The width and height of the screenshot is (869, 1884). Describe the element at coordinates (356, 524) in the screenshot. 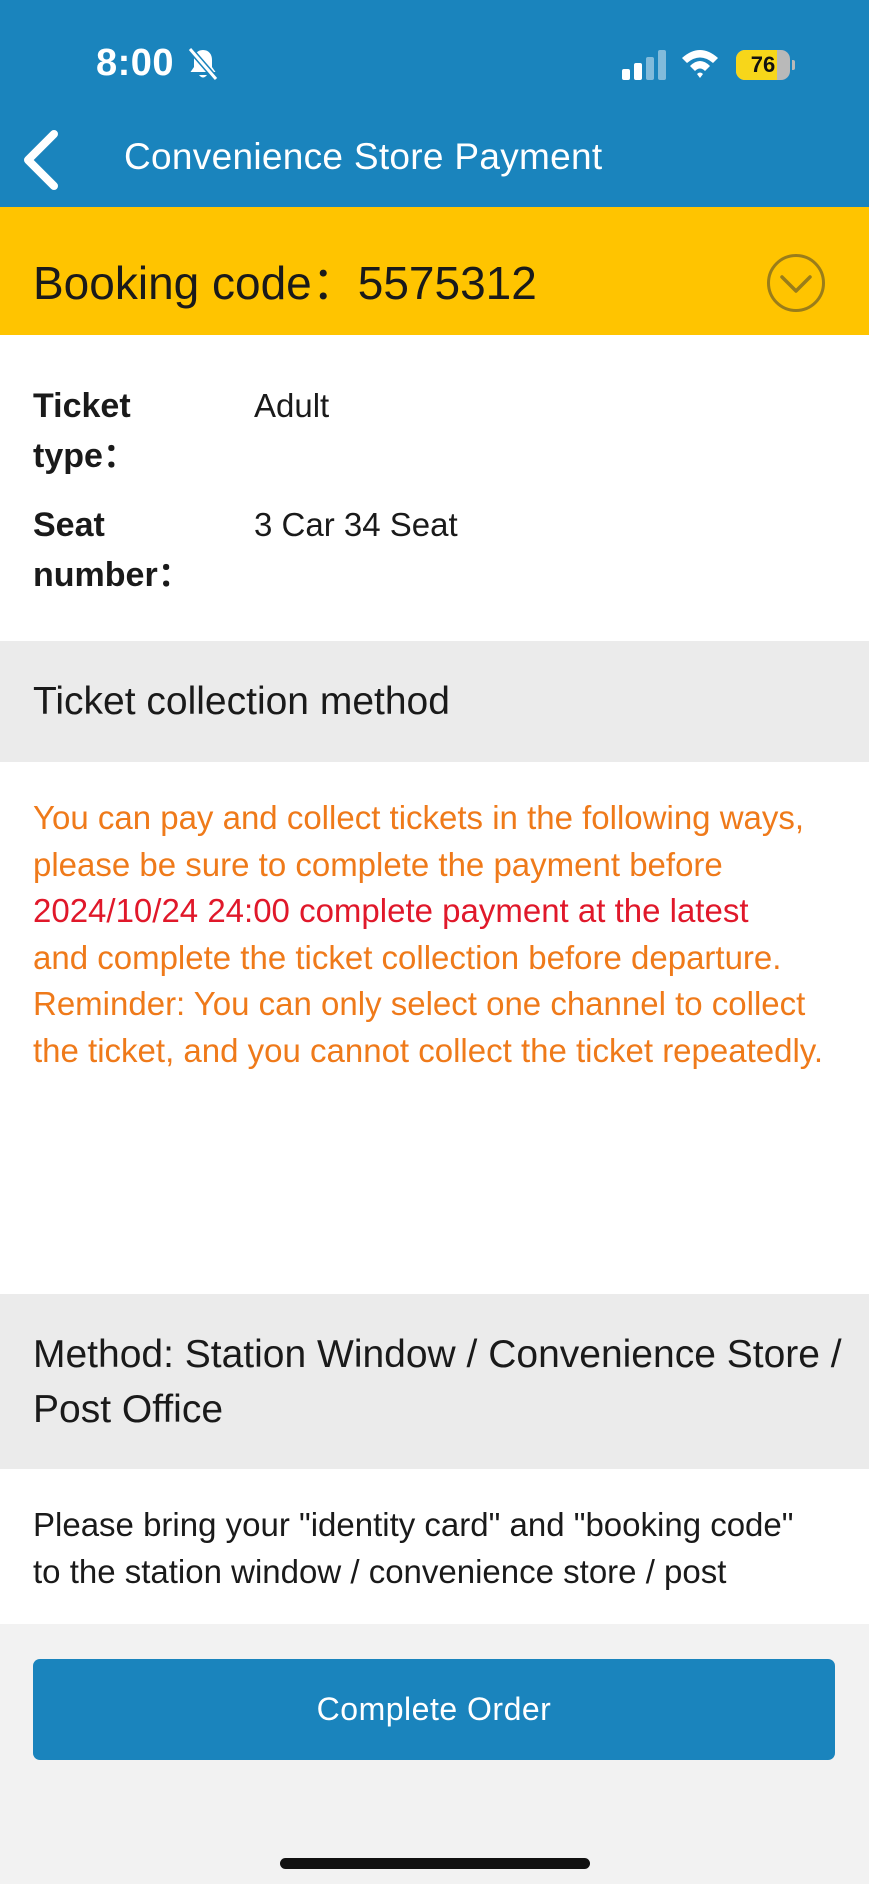

I see `seat-number-value: 3 Car 34 Seat` at that location.